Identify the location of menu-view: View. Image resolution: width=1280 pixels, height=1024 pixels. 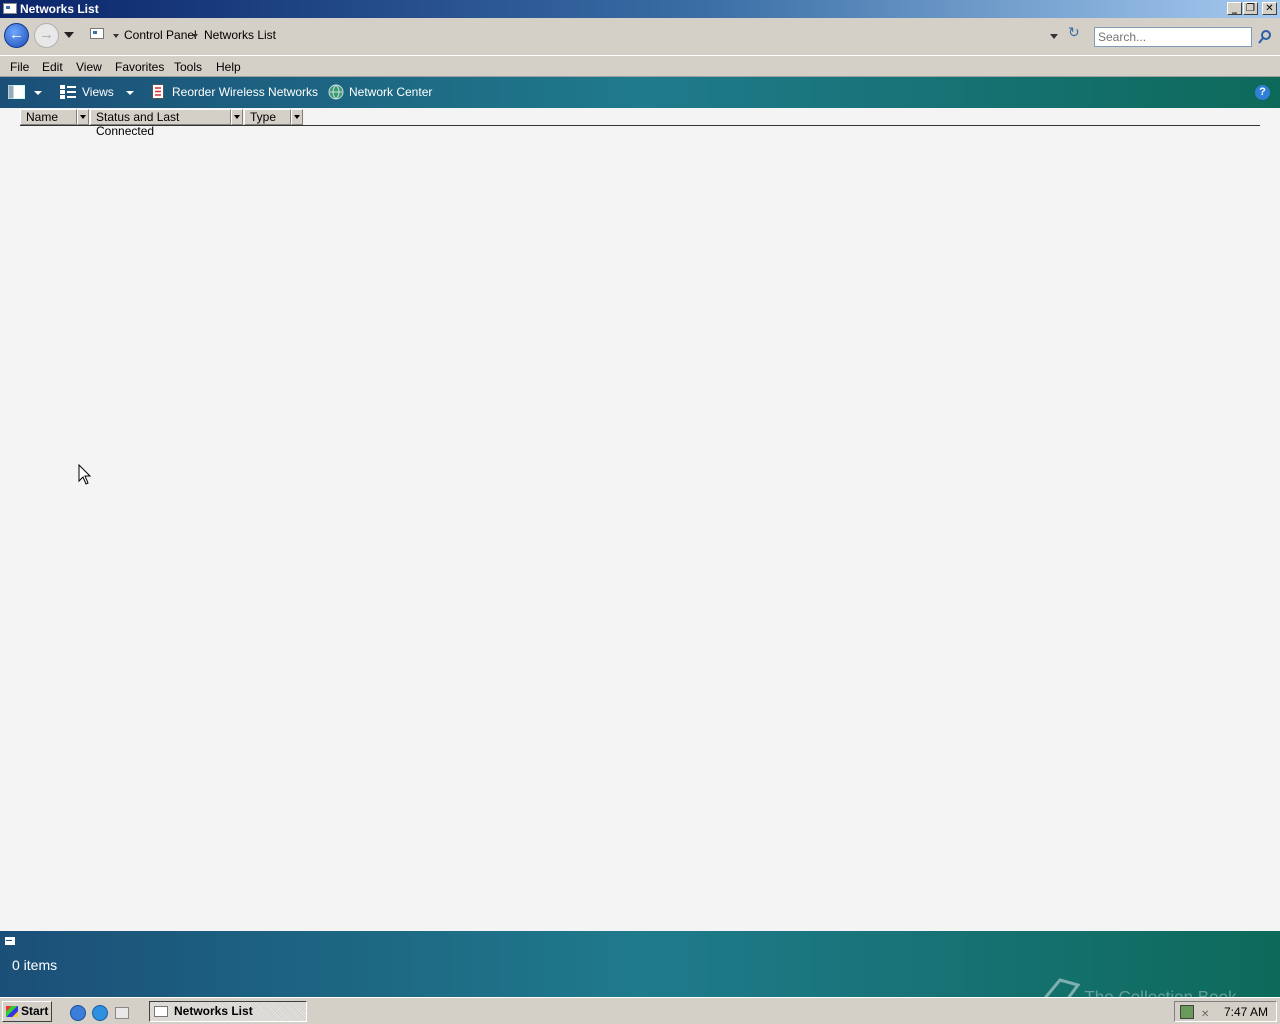
(89, 67).